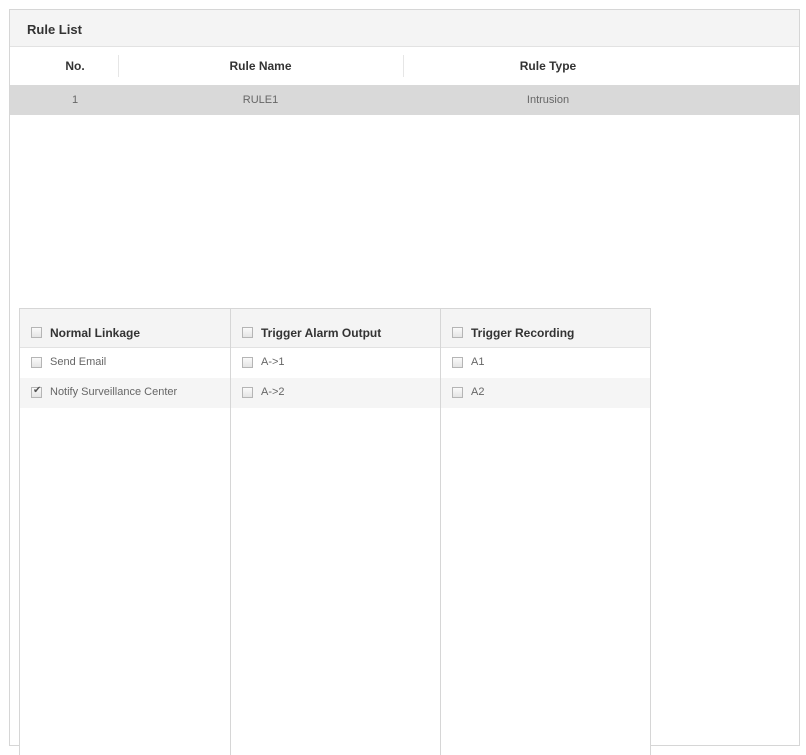  What do you see at coordinates (478, 392) in the screenshot?
I see `recording-a2-label: A2` at bounding box center [478, 392].